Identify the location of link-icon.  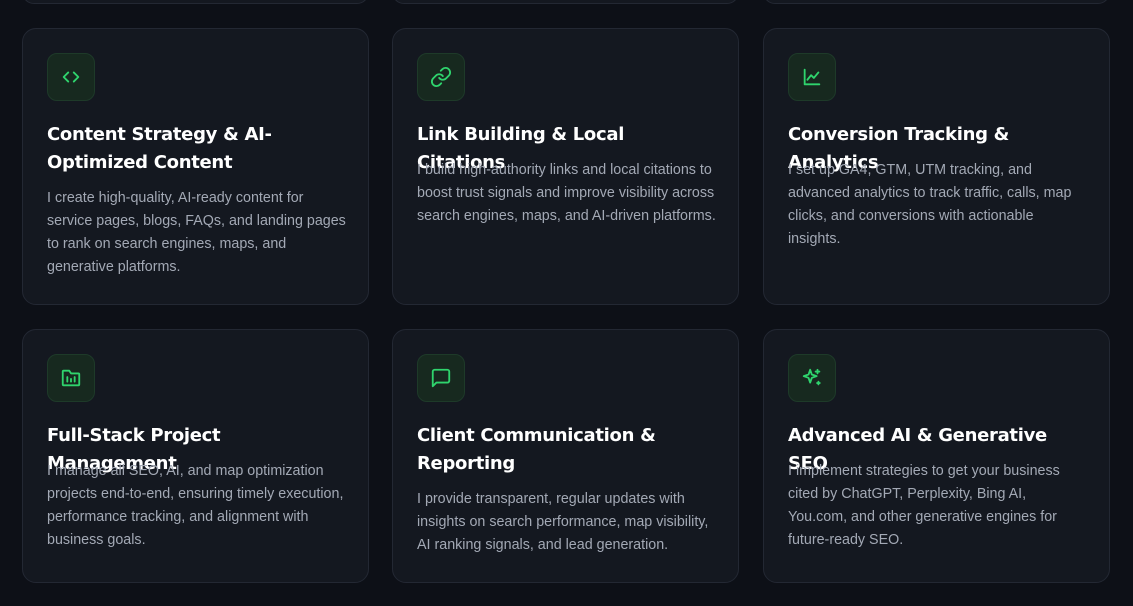
(441, 77).